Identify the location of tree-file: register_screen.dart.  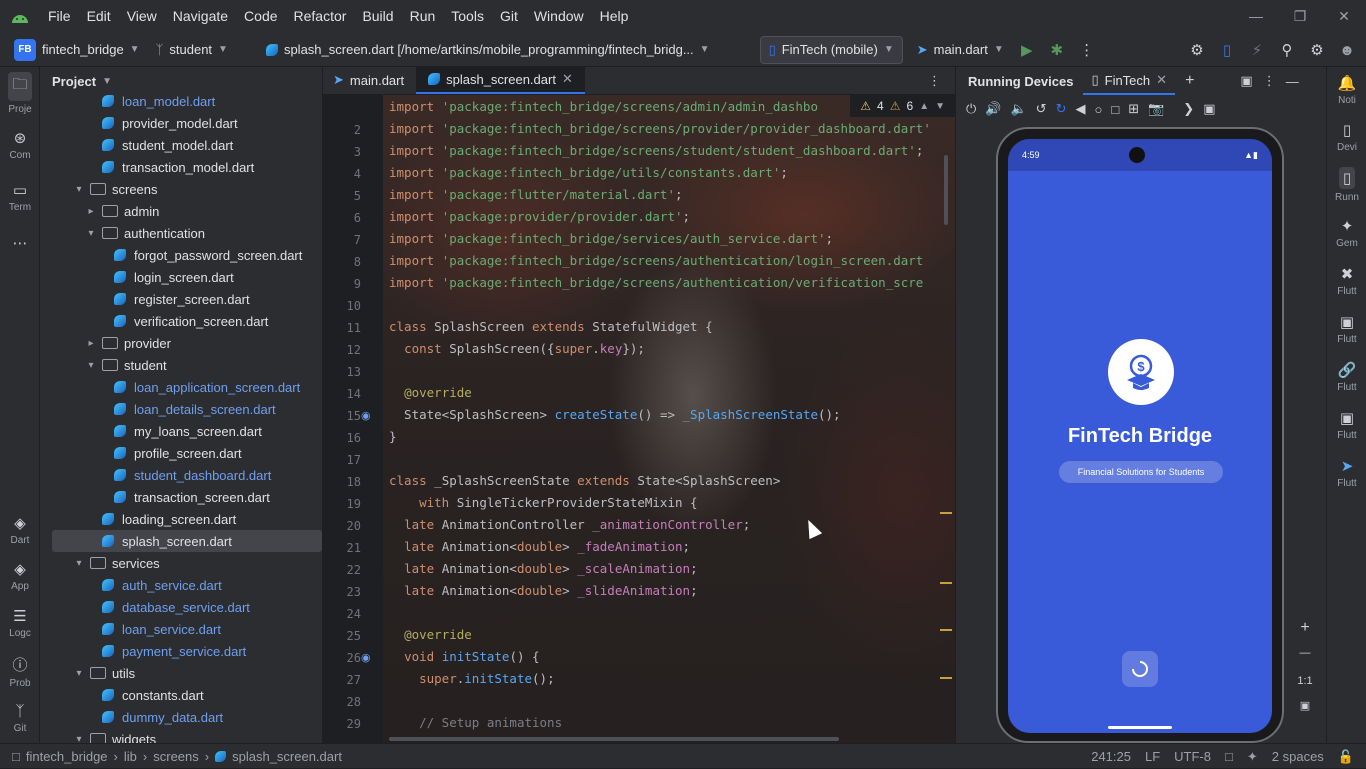
(187, 299).